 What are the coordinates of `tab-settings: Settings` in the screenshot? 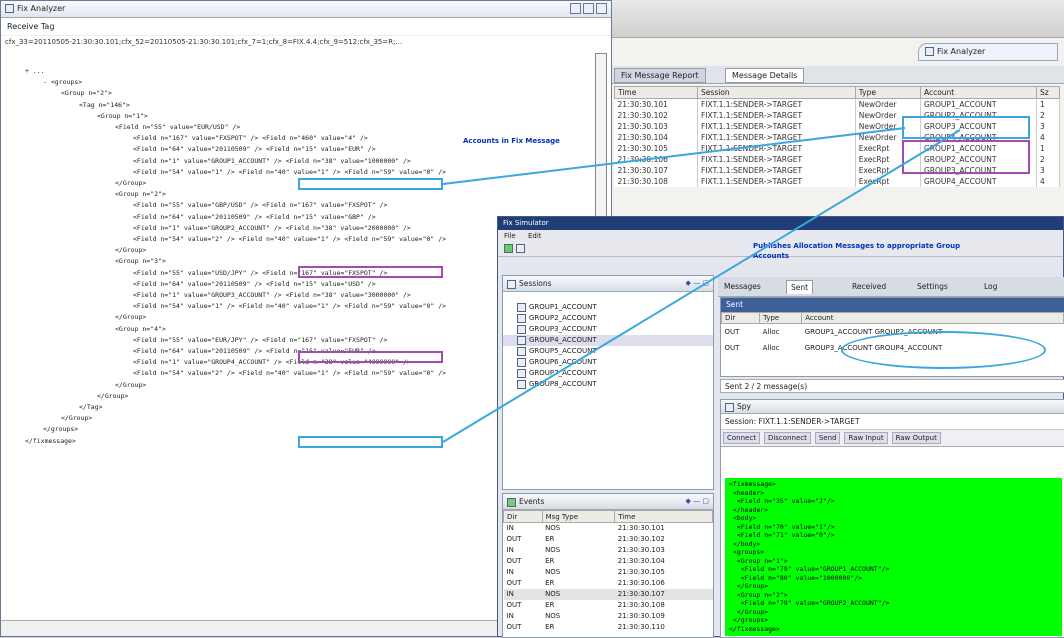 It's located at (932, 286).